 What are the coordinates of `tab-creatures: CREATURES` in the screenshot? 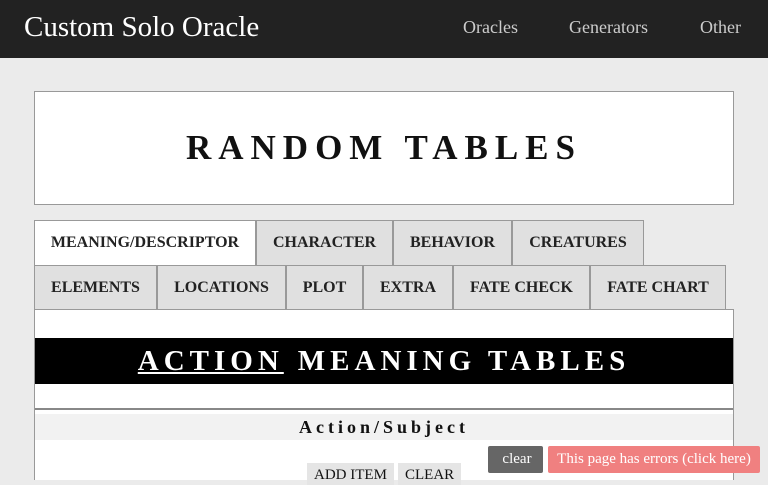 It's located at (578, 242).